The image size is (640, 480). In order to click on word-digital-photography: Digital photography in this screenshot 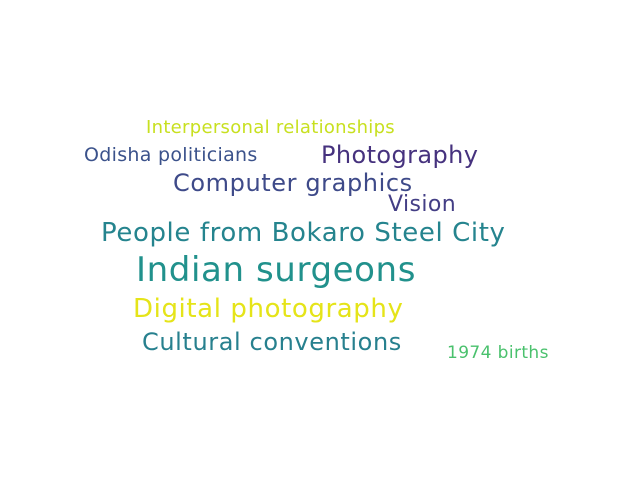, I will do `click(268, 309)`.